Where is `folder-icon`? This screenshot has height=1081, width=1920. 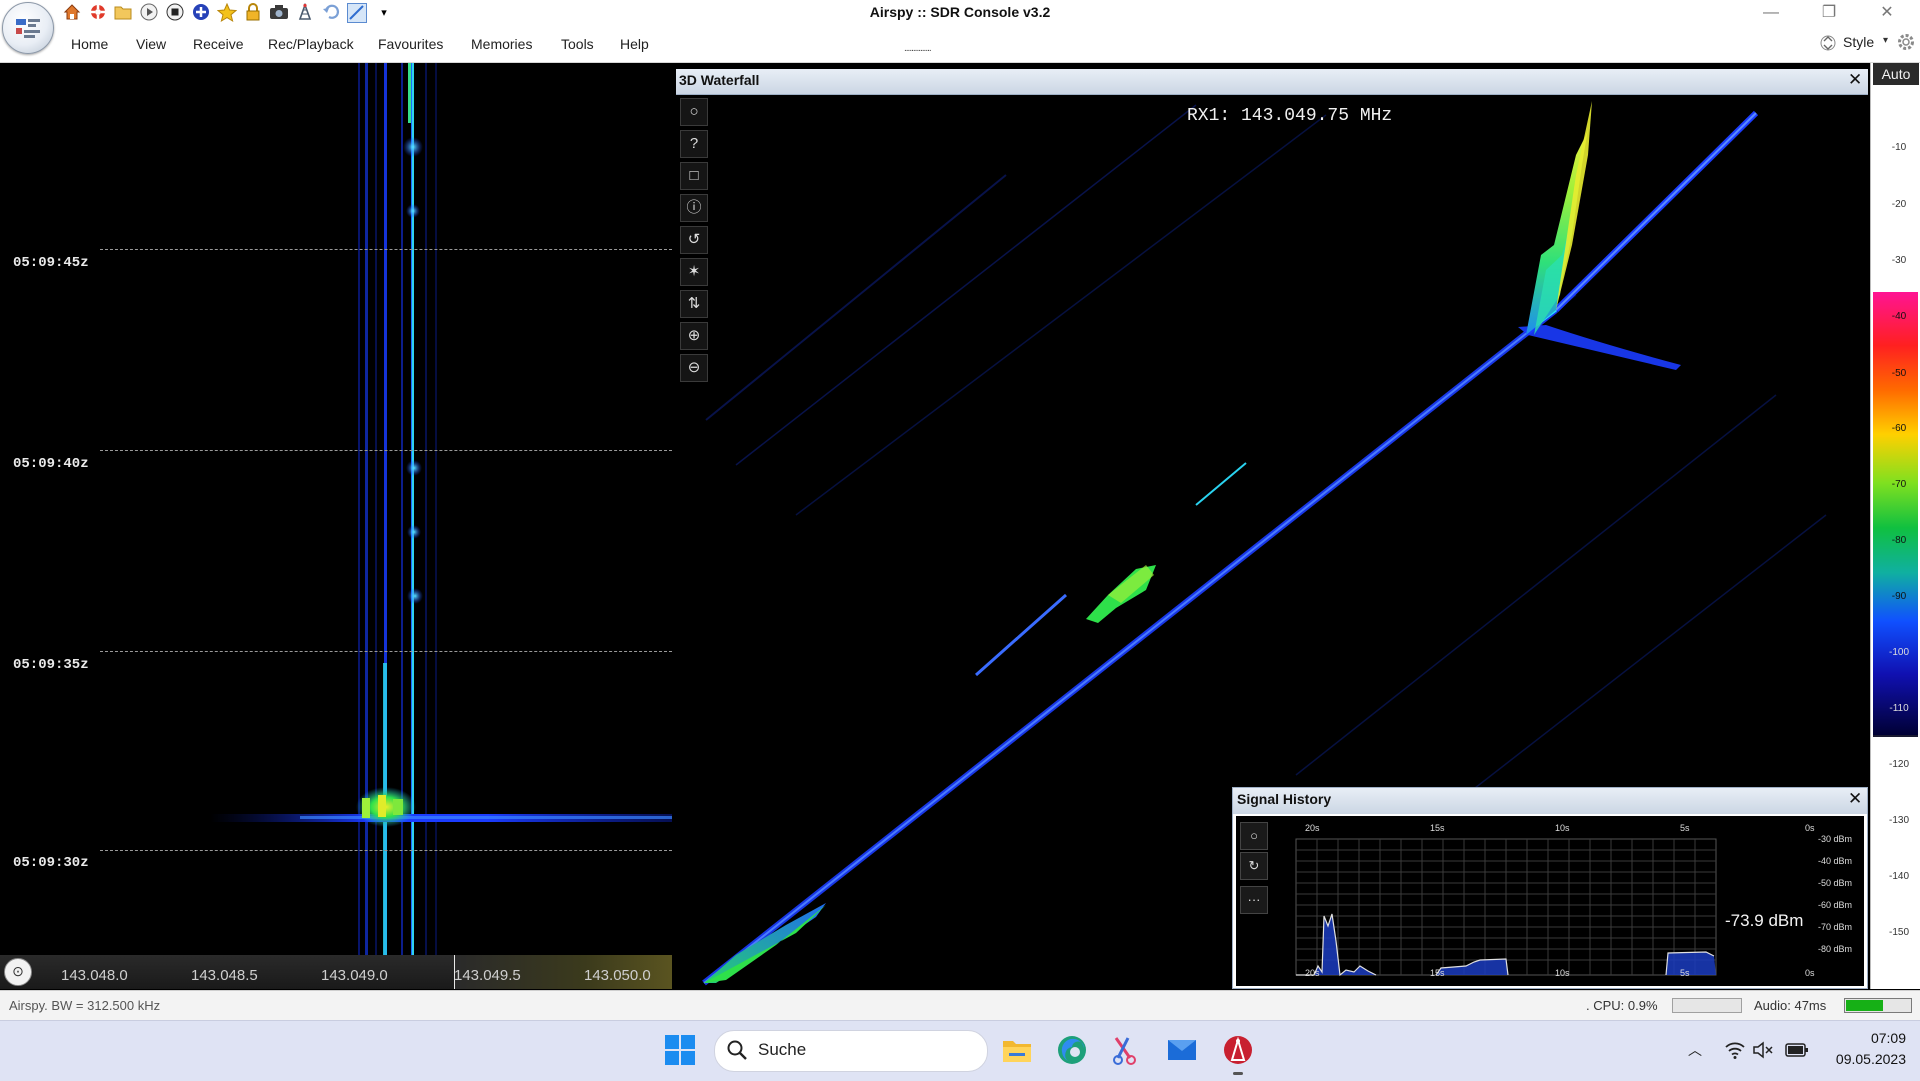 folder-icon is located at coordinates (123, 13).